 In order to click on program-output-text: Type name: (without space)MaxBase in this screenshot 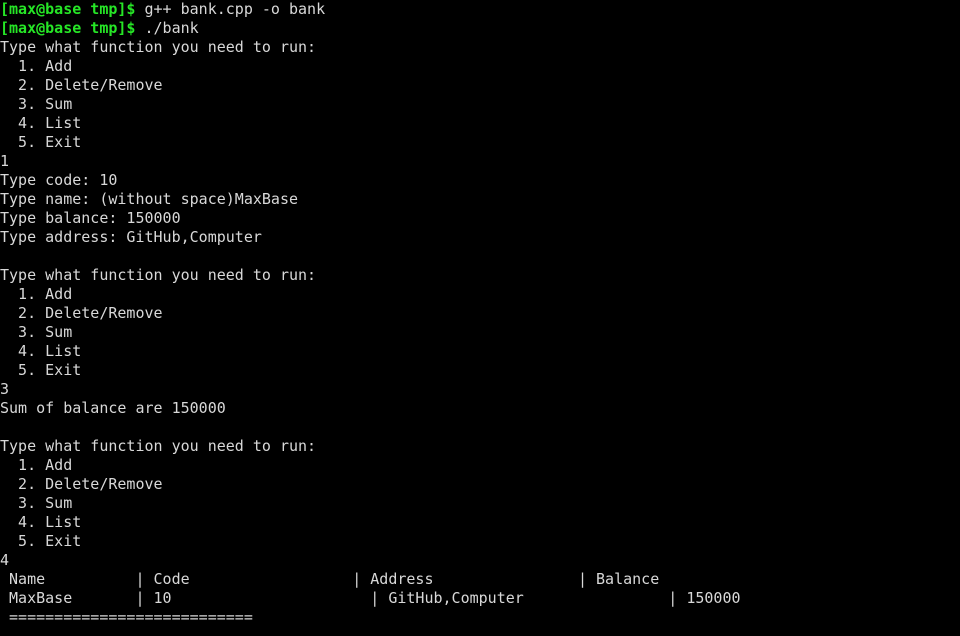, I will do `click(149, 199)`.